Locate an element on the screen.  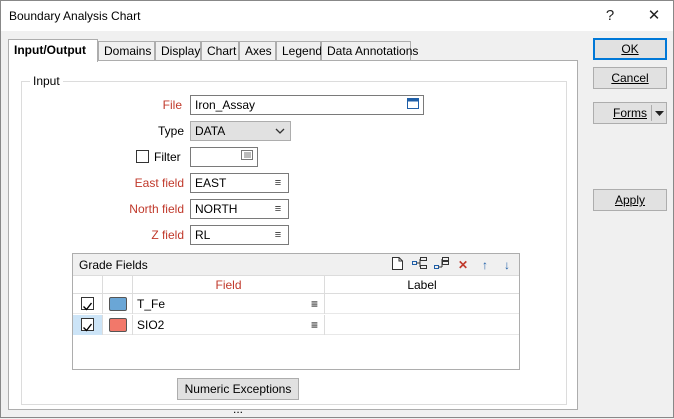
file-value: Iron_Assay is located at coordinates (225, 105).